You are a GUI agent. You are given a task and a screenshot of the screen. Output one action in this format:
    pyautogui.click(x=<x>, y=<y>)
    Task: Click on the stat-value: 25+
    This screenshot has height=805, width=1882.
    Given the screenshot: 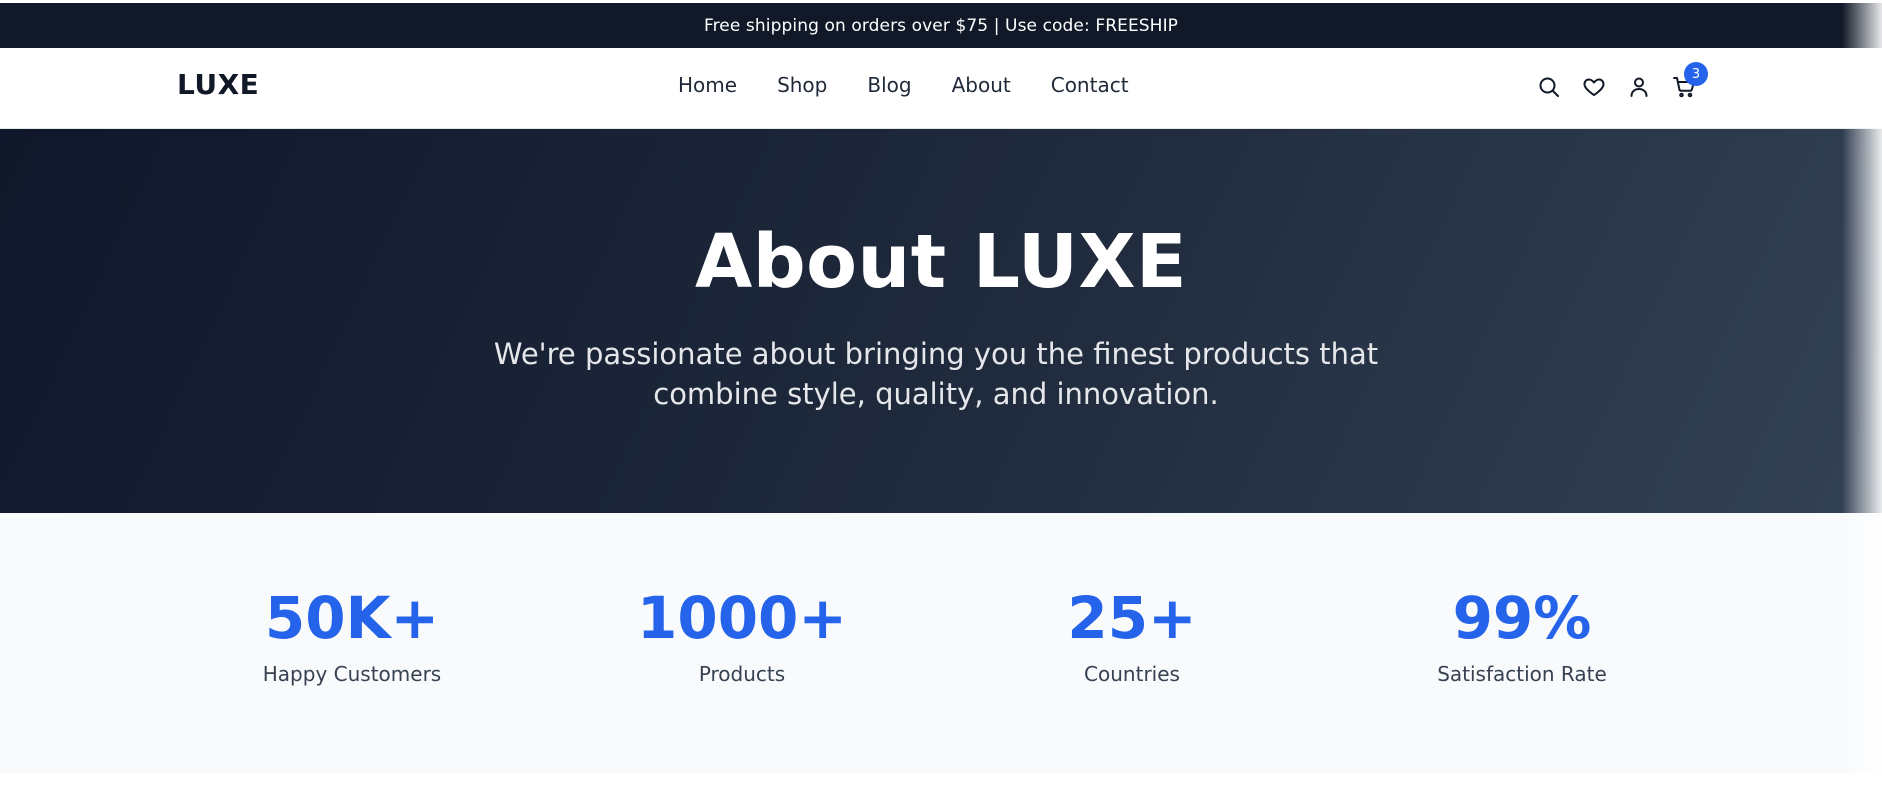 What is the action you would take?
    pyautogui.click(x=1132, y=618)
    